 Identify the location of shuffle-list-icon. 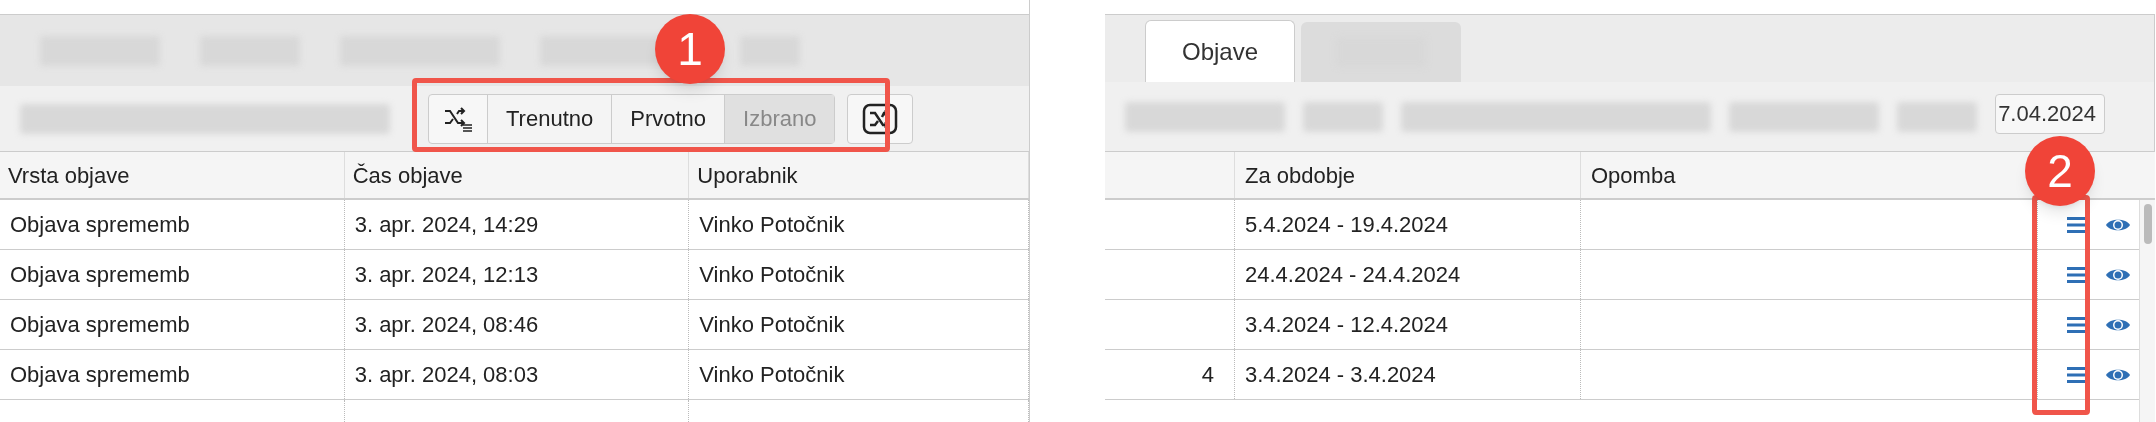
(458, 118).